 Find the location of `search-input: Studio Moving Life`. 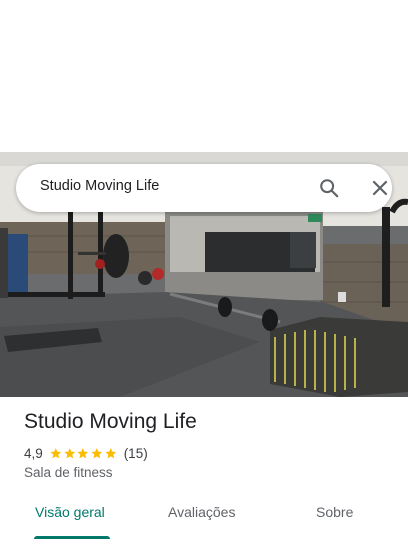

search-input: Studio Moving Life is located at coordinates (99, 186).